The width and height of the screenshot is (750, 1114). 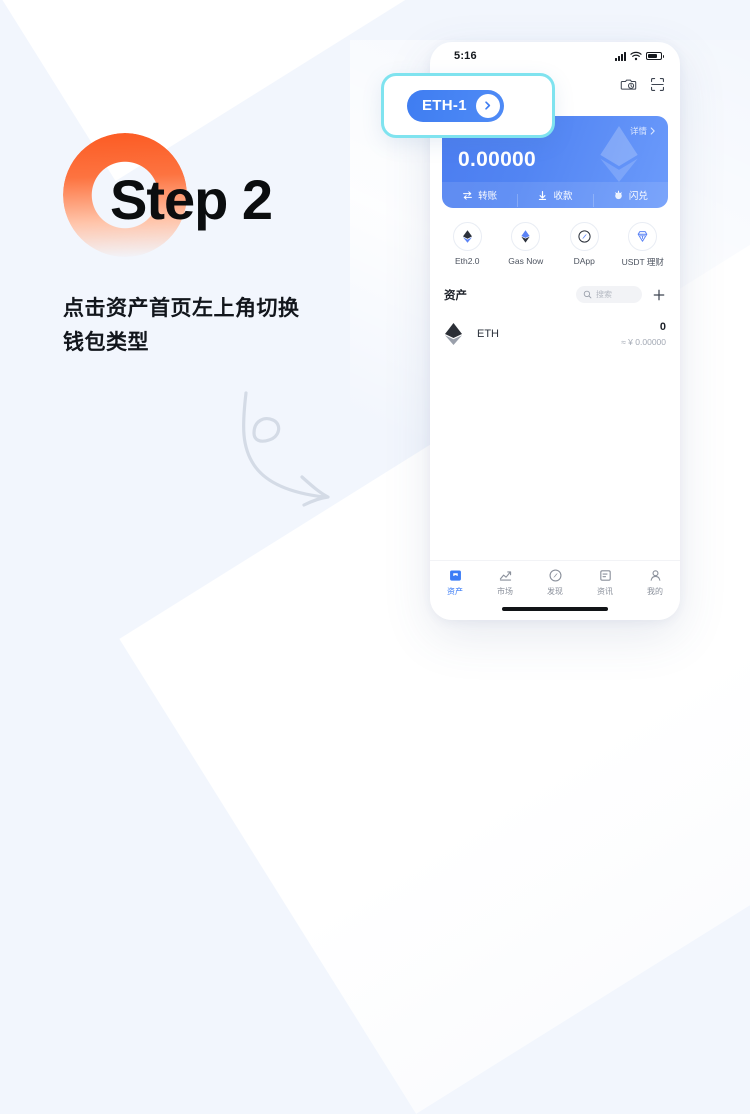 I want to click on asset-values: 0 ≈ ¥ 0.00000, so click(x=643, y=334).